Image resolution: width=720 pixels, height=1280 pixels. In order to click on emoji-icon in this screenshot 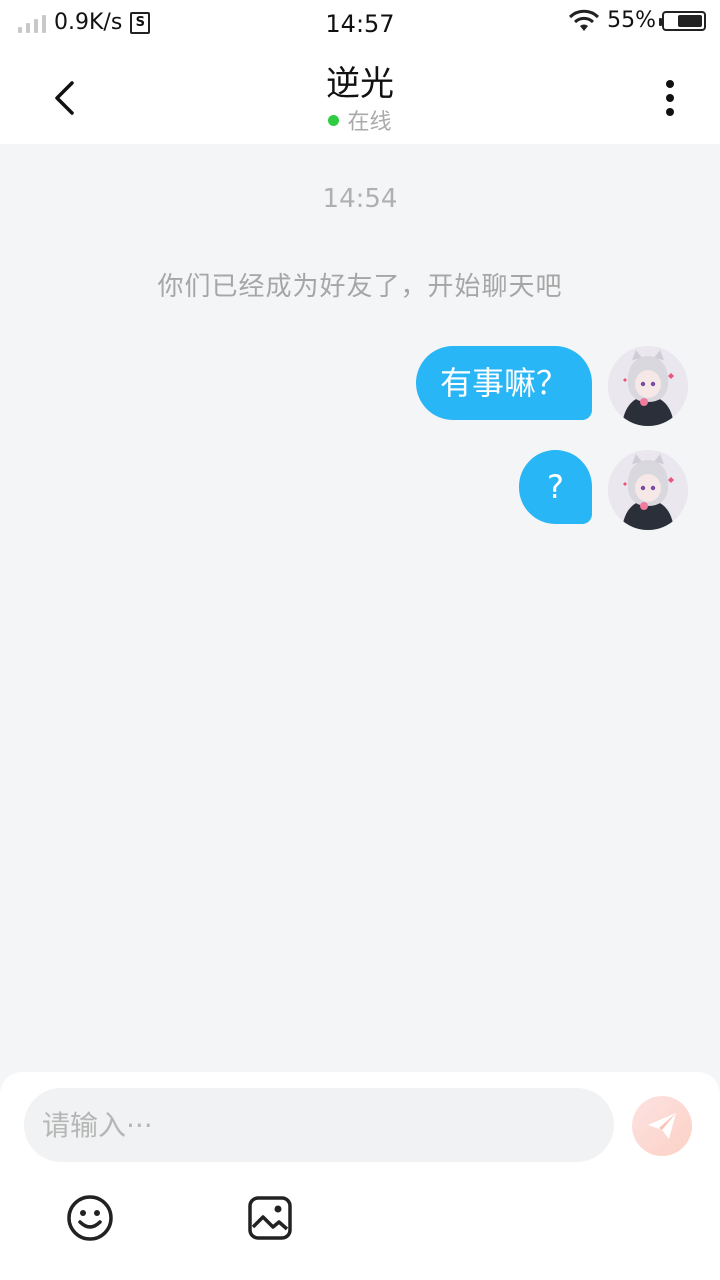, I will do `click(90, 1218)`.